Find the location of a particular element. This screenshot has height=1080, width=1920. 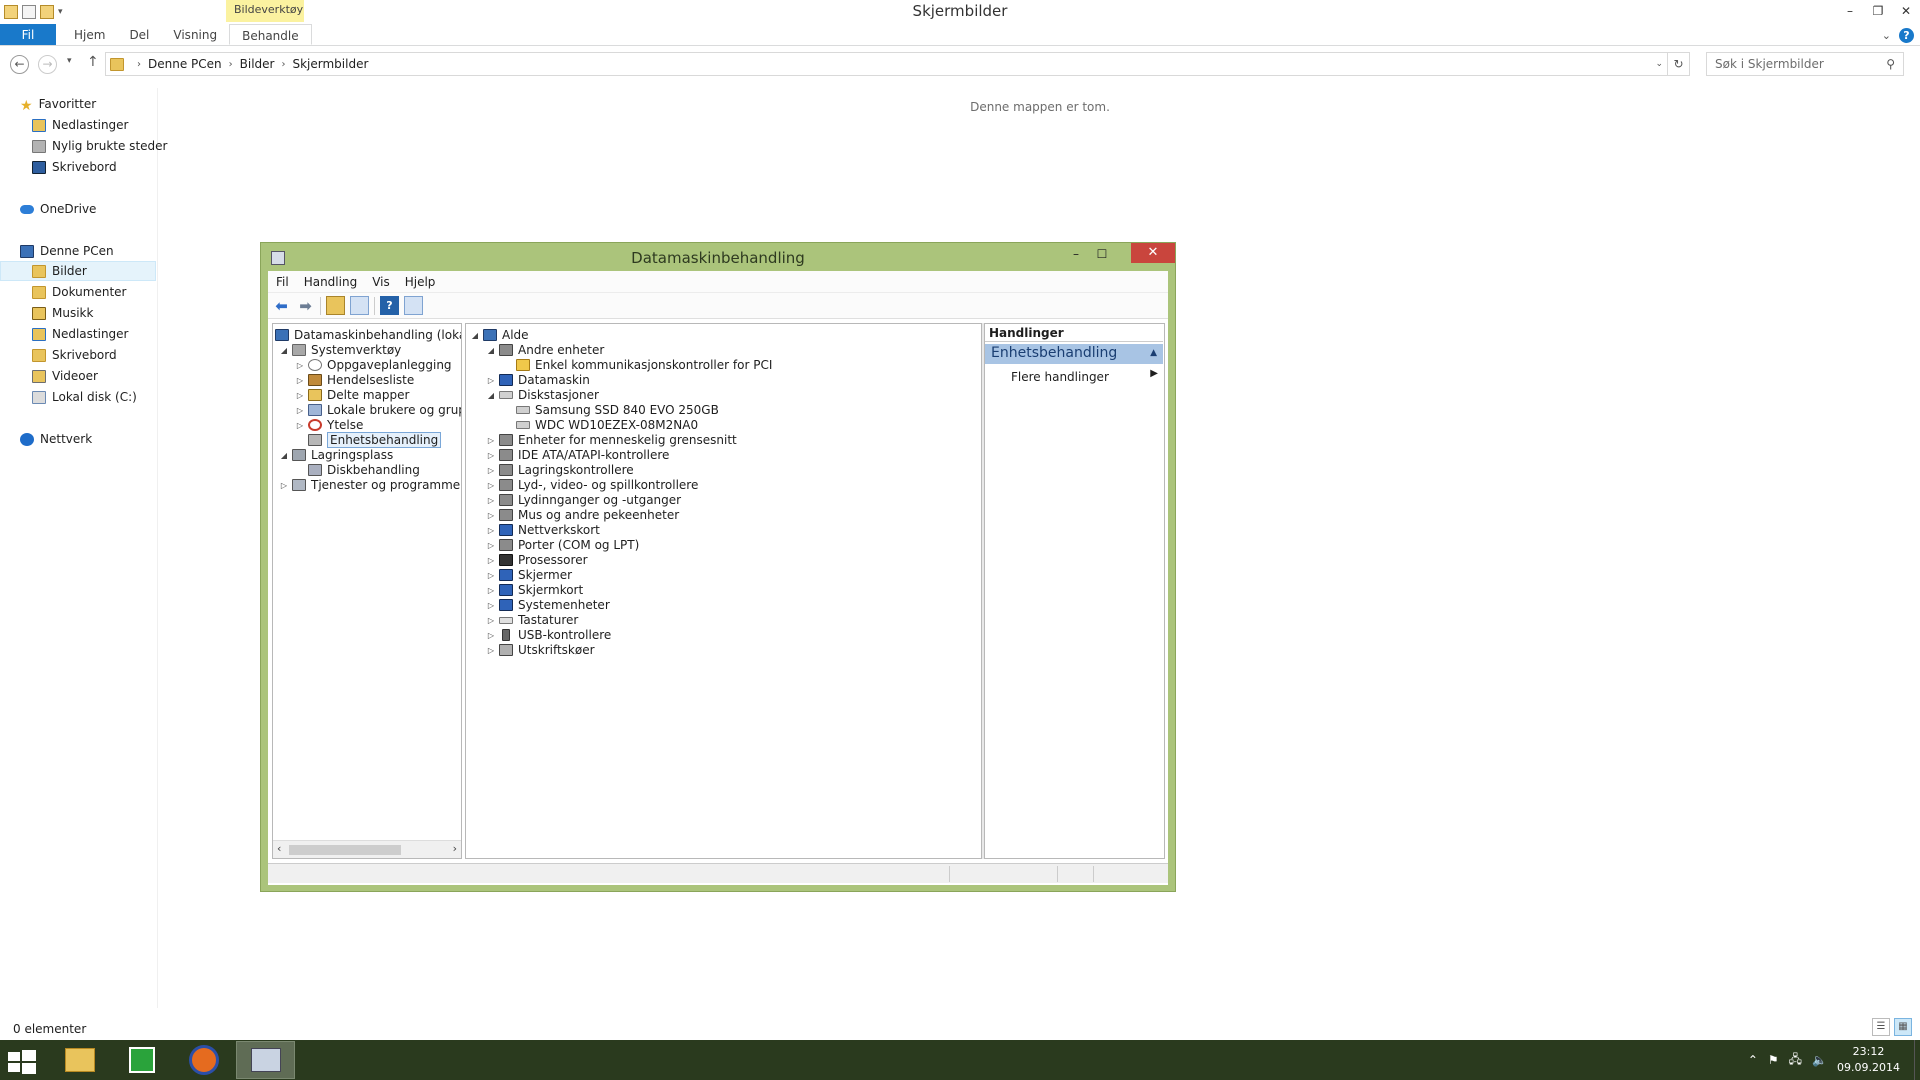

breadcrumb-pictures: Bilder is located at coordinates (257, 64).